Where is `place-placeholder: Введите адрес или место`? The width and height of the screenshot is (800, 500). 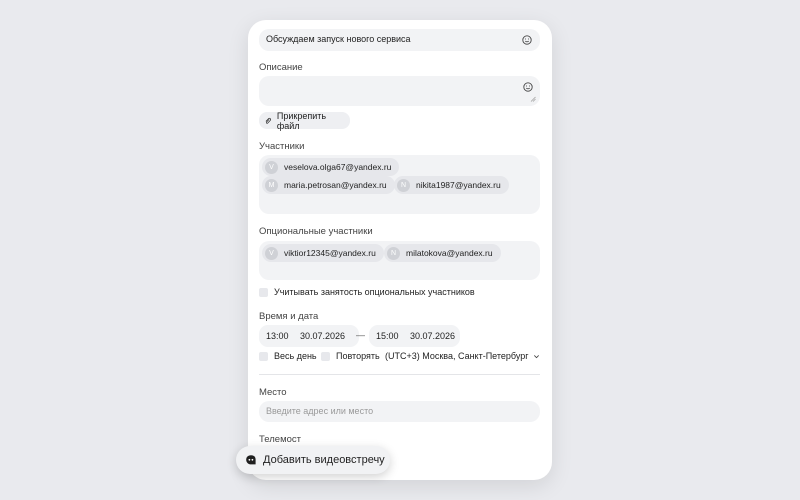
place-placeholder: Введите адрес или место is located at coordinates (320, 411).